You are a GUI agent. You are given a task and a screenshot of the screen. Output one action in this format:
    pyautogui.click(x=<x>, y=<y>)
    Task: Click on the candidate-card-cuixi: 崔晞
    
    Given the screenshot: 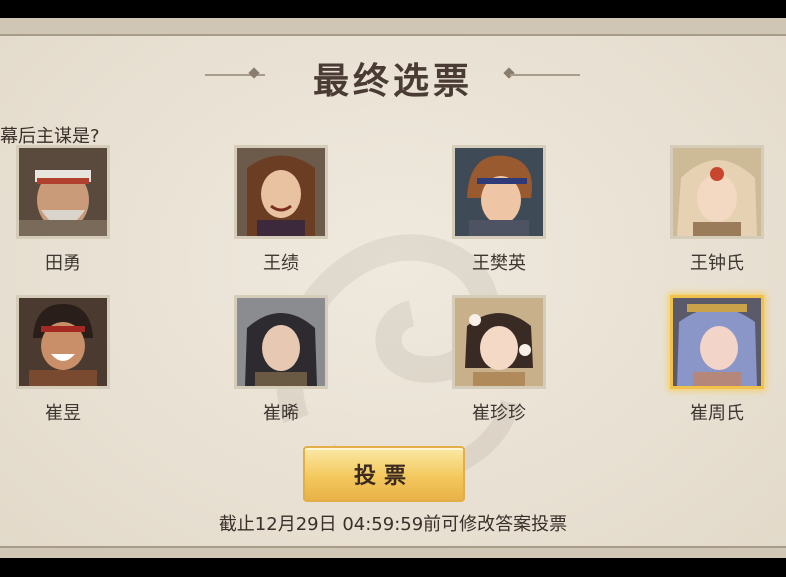 What is the action you would take?
    pyautogui.click(x=281, y=360)
    